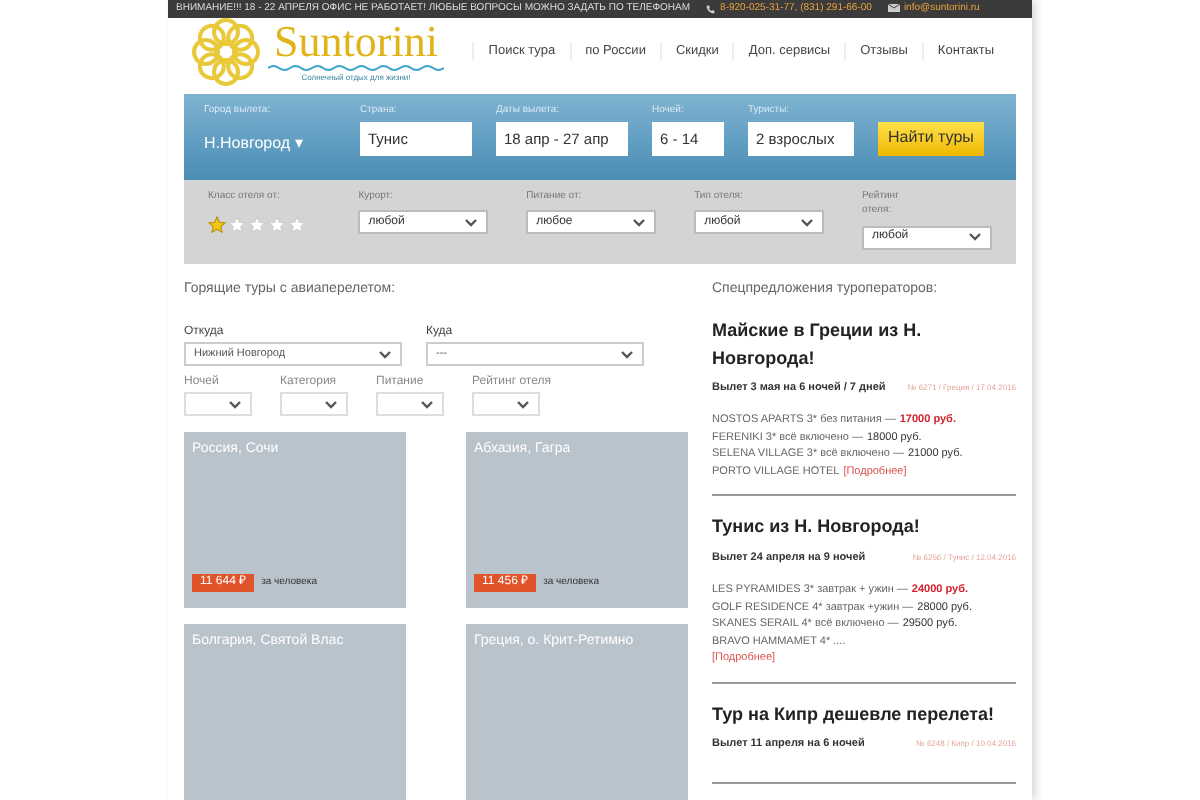 The height and width of the screenshot is (800, 1200). I want to click on find-tours-button: Найти туры, so click(931, 138).